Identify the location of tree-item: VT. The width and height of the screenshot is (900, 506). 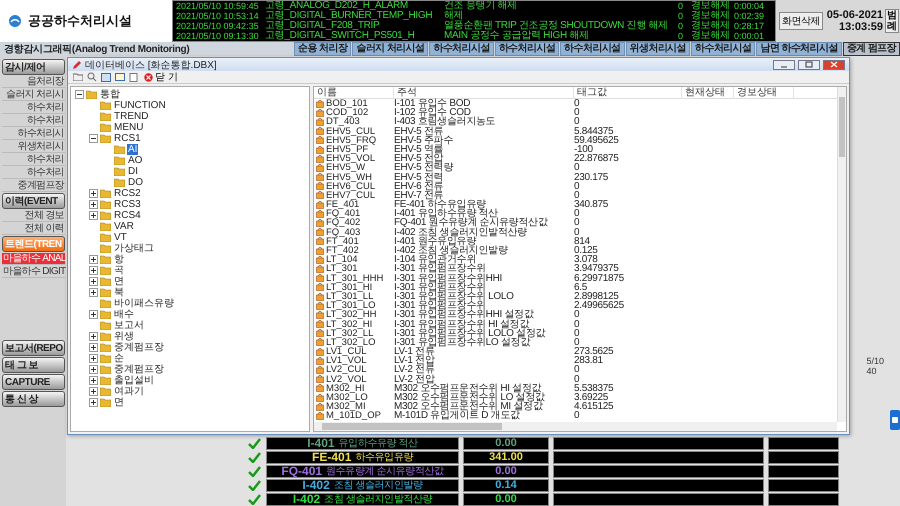
(120, 237).